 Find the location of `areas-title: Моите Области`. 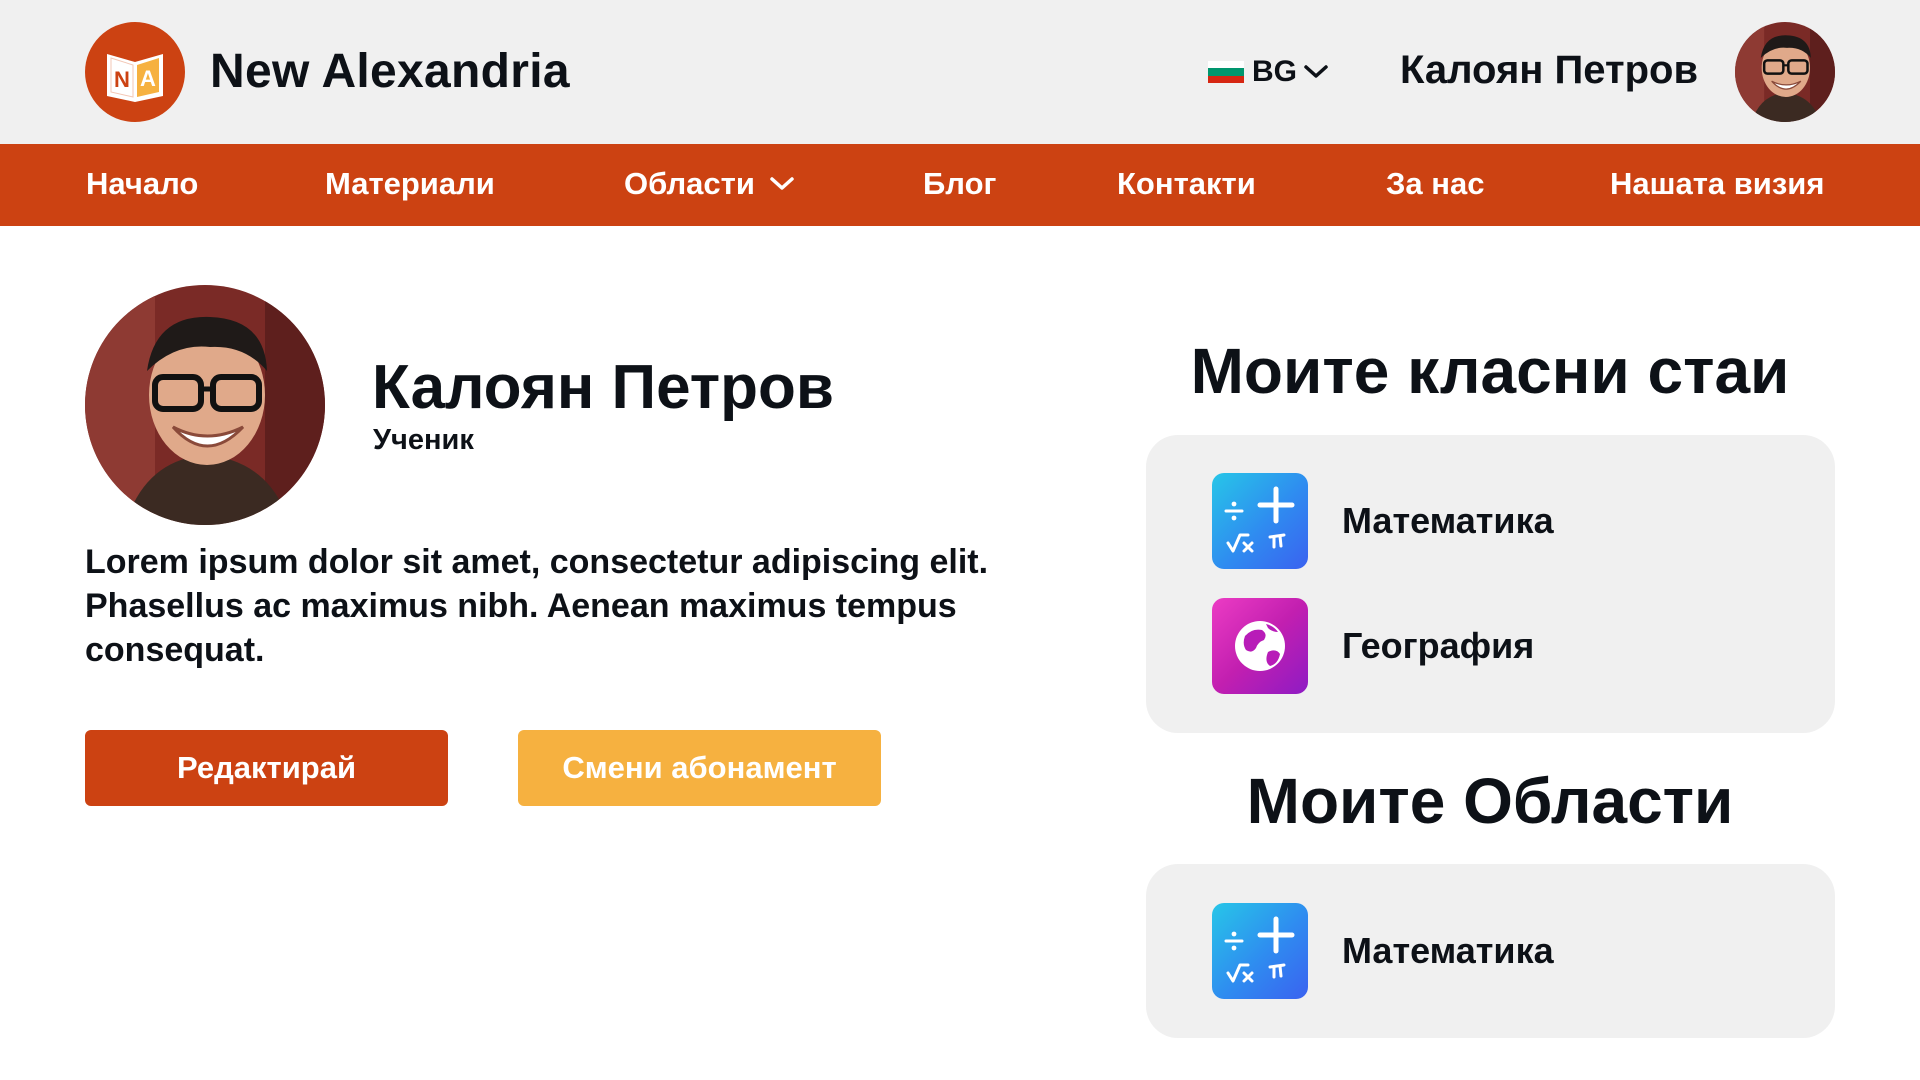

areas-title: Моите Области is located at coordinates (1490, 801).